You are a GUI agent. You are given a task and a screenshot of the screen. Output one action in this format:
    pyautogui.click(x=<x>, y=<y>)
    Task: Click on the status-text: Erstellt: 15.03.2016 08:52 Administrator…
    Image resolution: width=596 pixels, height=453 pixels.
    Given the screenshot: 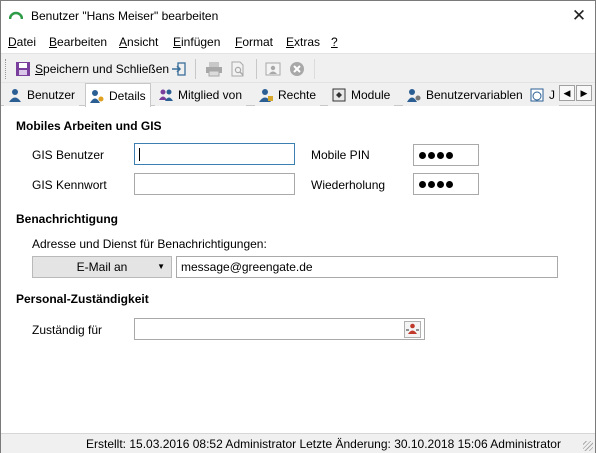 What is the action you would take?
    pyautogui.click(x=323, y=444)
    